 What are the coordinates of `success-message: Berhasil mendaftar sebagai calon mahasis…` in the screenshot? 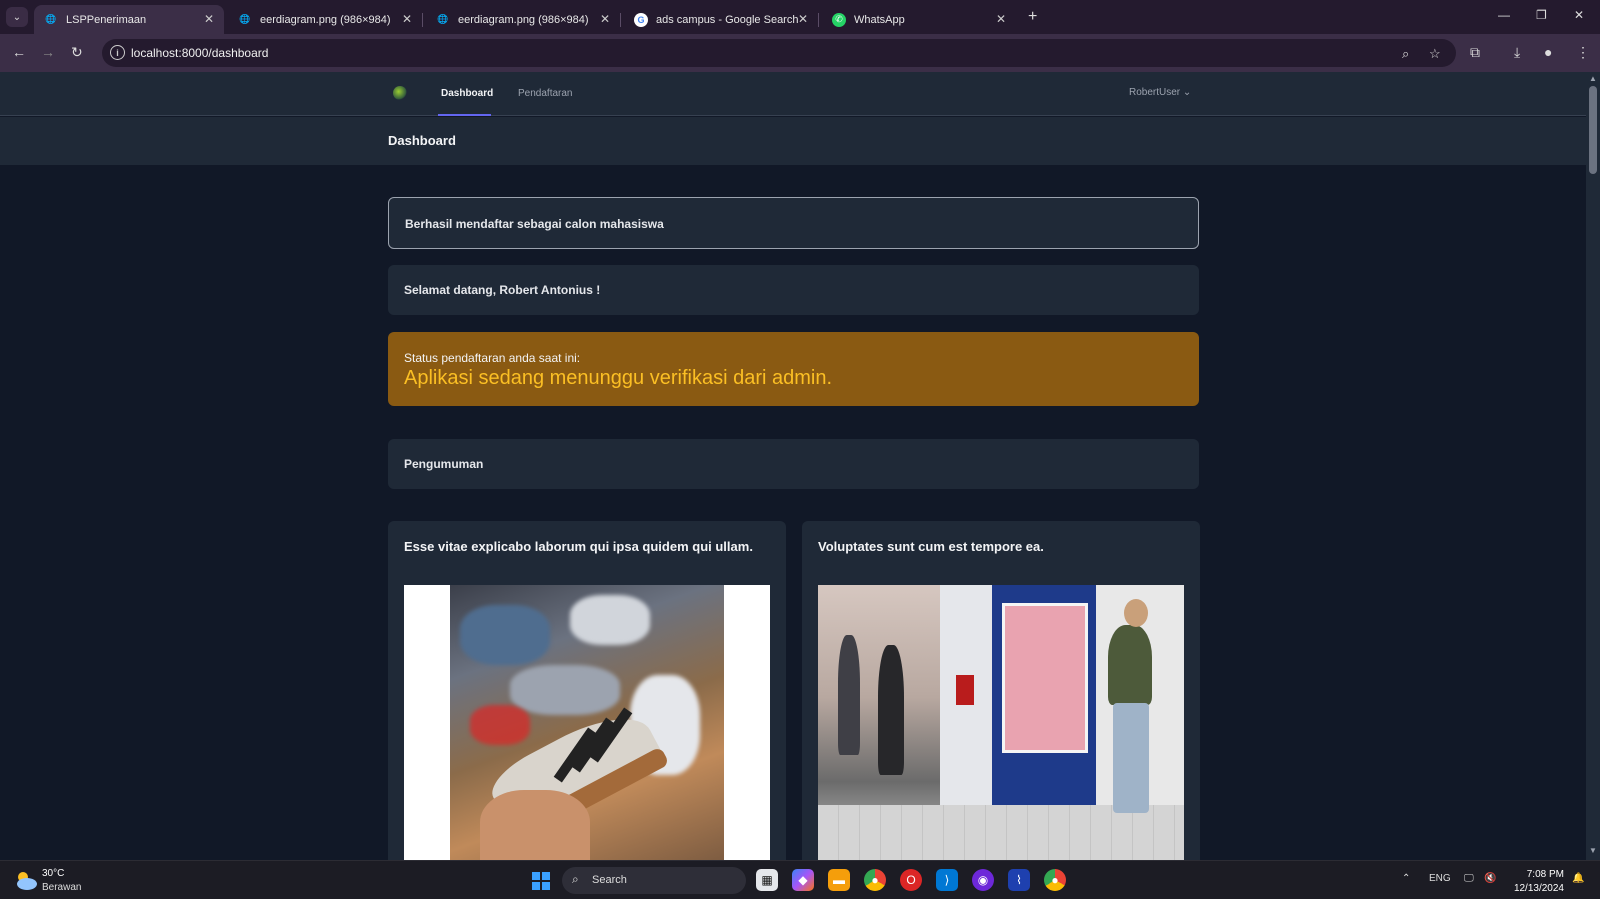 It's located at (534, 224).